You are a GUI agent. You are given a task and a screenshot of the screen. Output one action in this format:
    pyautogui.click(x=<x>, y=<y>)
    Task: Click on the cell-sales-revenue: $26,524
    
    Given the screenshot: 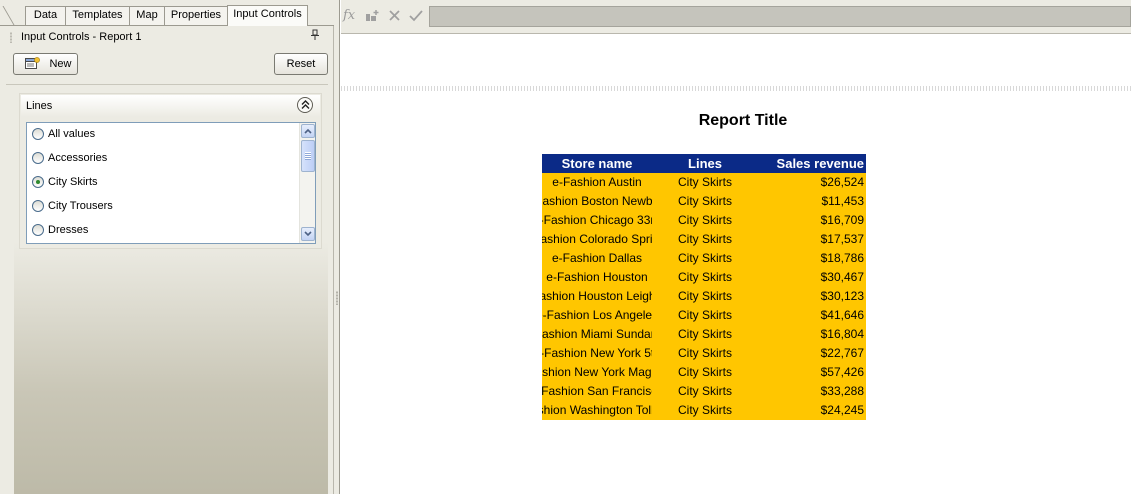 What is the action you would take?
    pyautogui.click(x=811, y=182)
    